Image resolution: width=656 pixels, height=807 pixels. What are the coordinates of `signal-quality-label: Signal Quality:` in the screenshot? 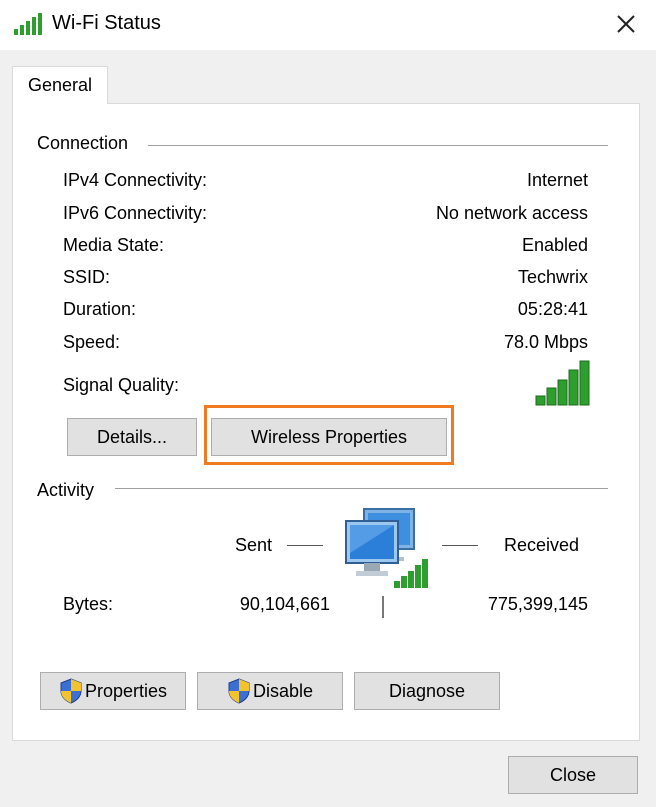 It's located at (121, 385).